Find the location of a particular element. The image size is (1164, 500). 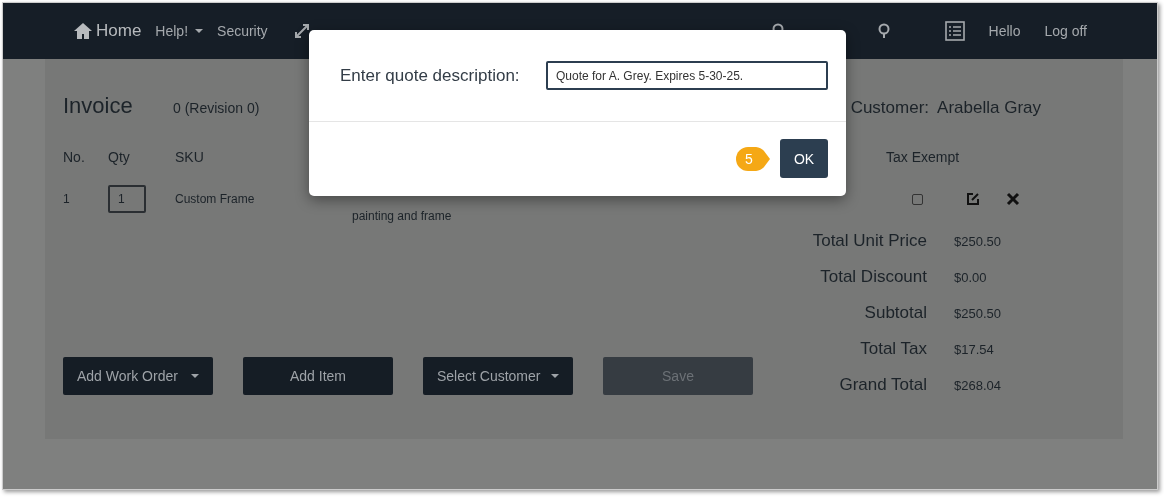

ok-button: OK is located at coordinates (804, 158).